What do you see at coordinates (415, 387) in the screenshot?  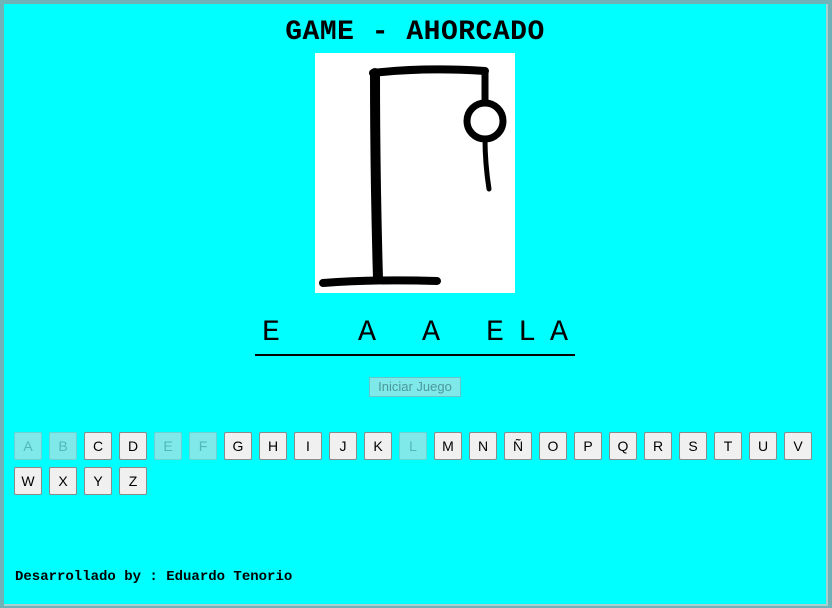 I see `start-game-button: Iniciar Juego` at bounding box center [415, 387].